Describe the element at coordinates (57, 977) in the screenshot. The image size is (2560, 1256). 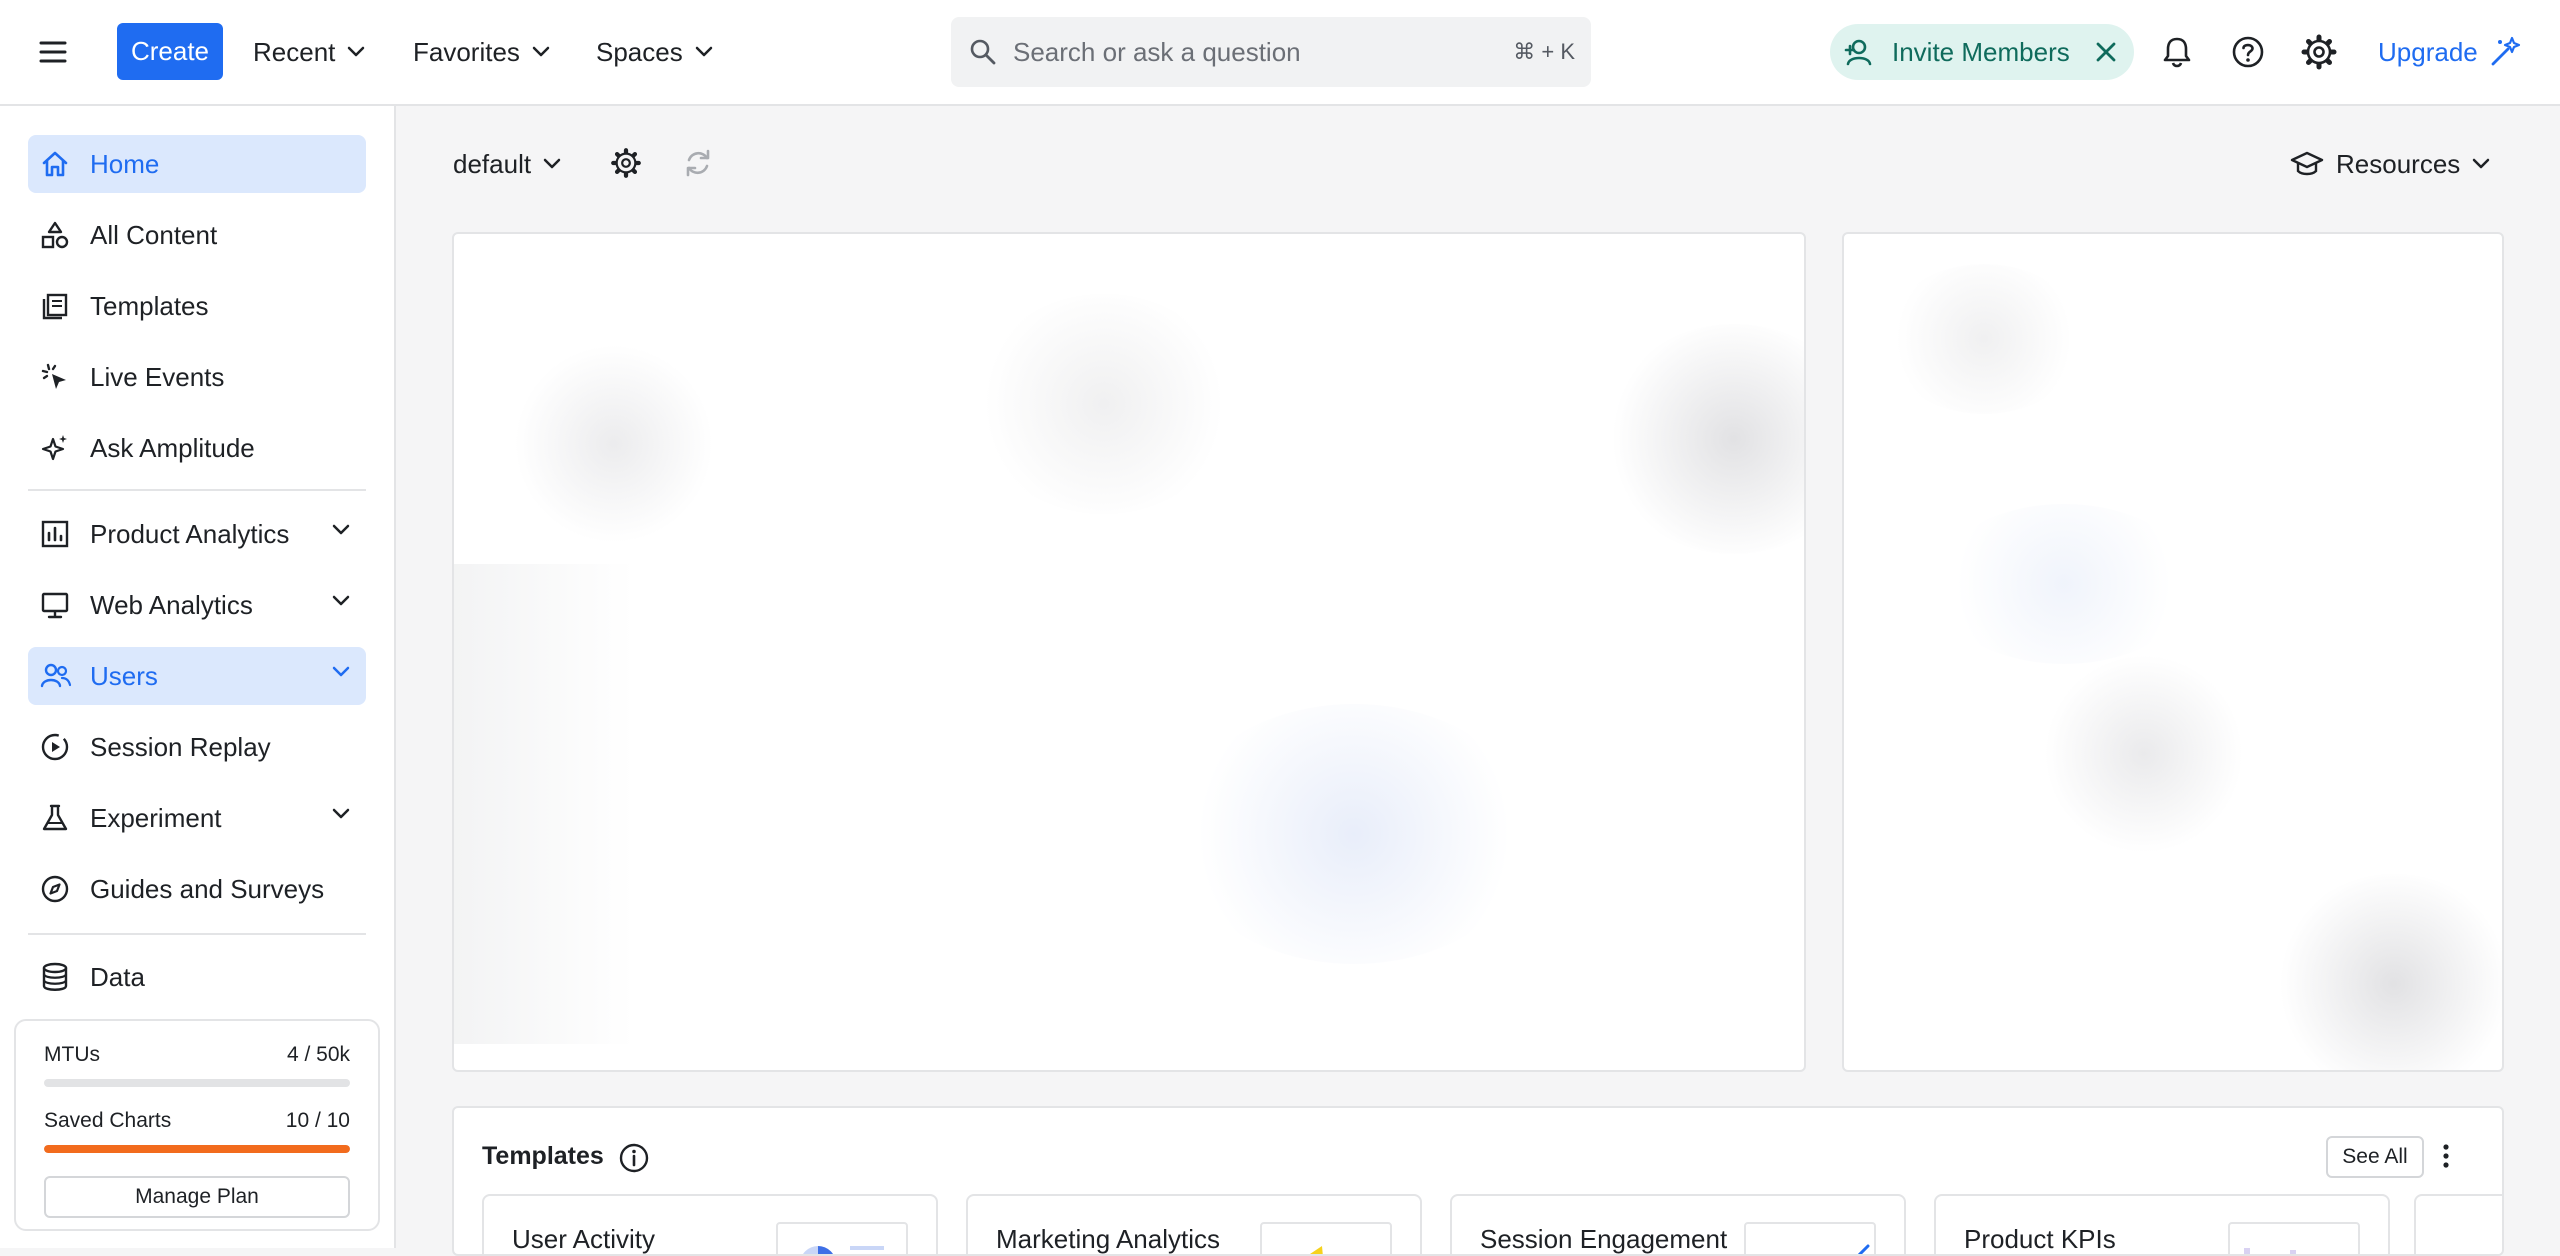
I see `database-icon` at that location.